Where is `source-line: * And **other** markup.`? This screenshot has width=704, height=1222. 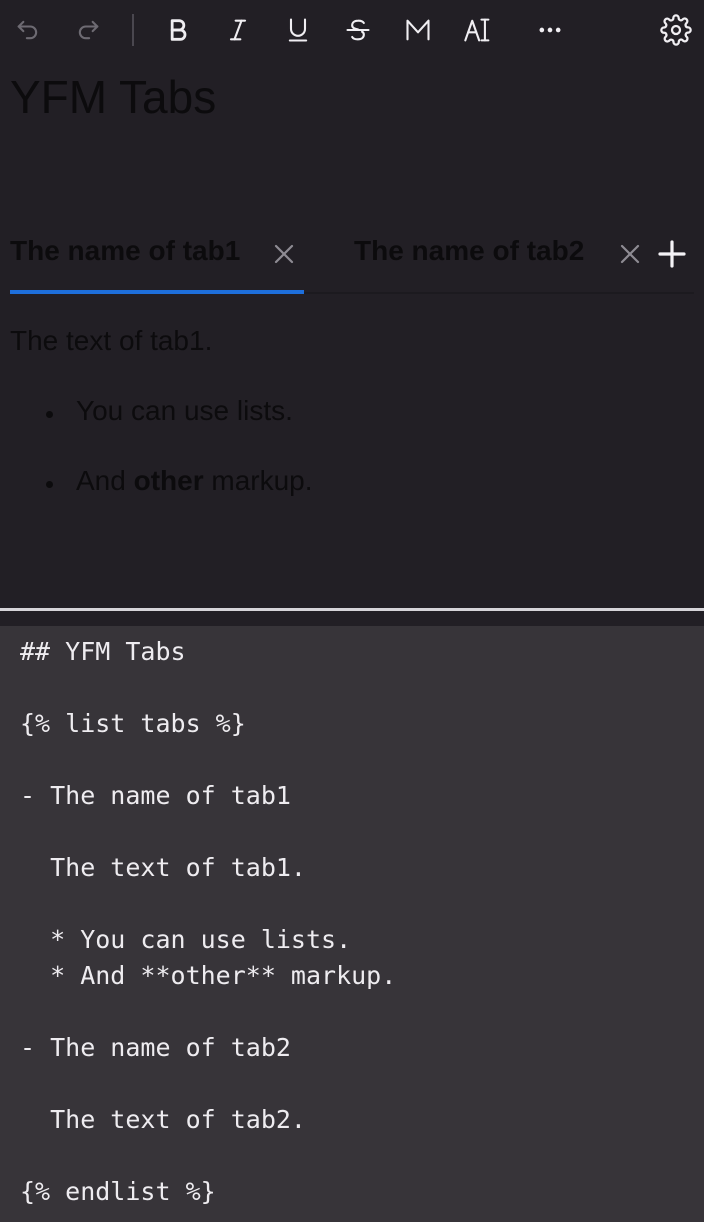
source-line: * And **other** markup. is located at coordinates (208, 975).